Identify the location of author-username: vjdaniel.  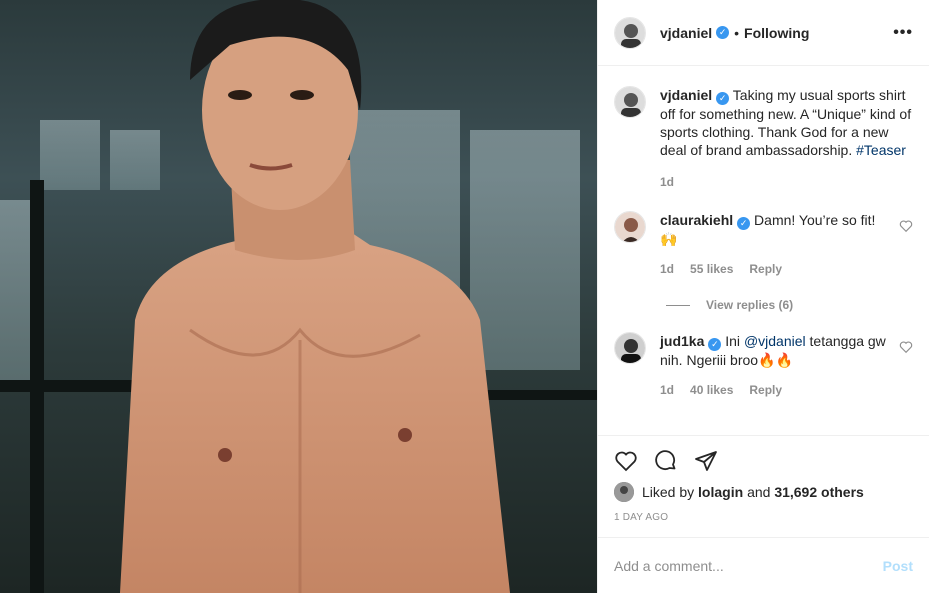
(686, 33).